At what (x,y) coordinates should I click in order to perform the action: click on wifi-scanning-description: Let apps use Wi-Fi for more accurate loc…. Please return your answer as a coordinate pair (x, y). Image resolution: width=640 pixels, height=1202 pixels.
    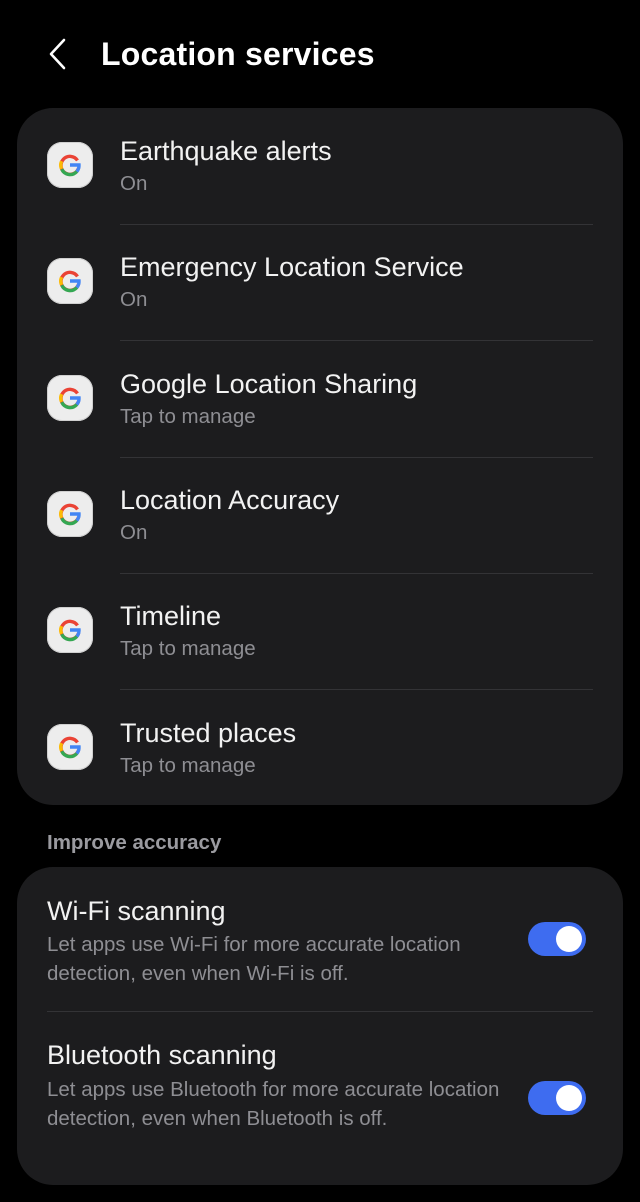
    Looking at the image, I should click on (254, 959).